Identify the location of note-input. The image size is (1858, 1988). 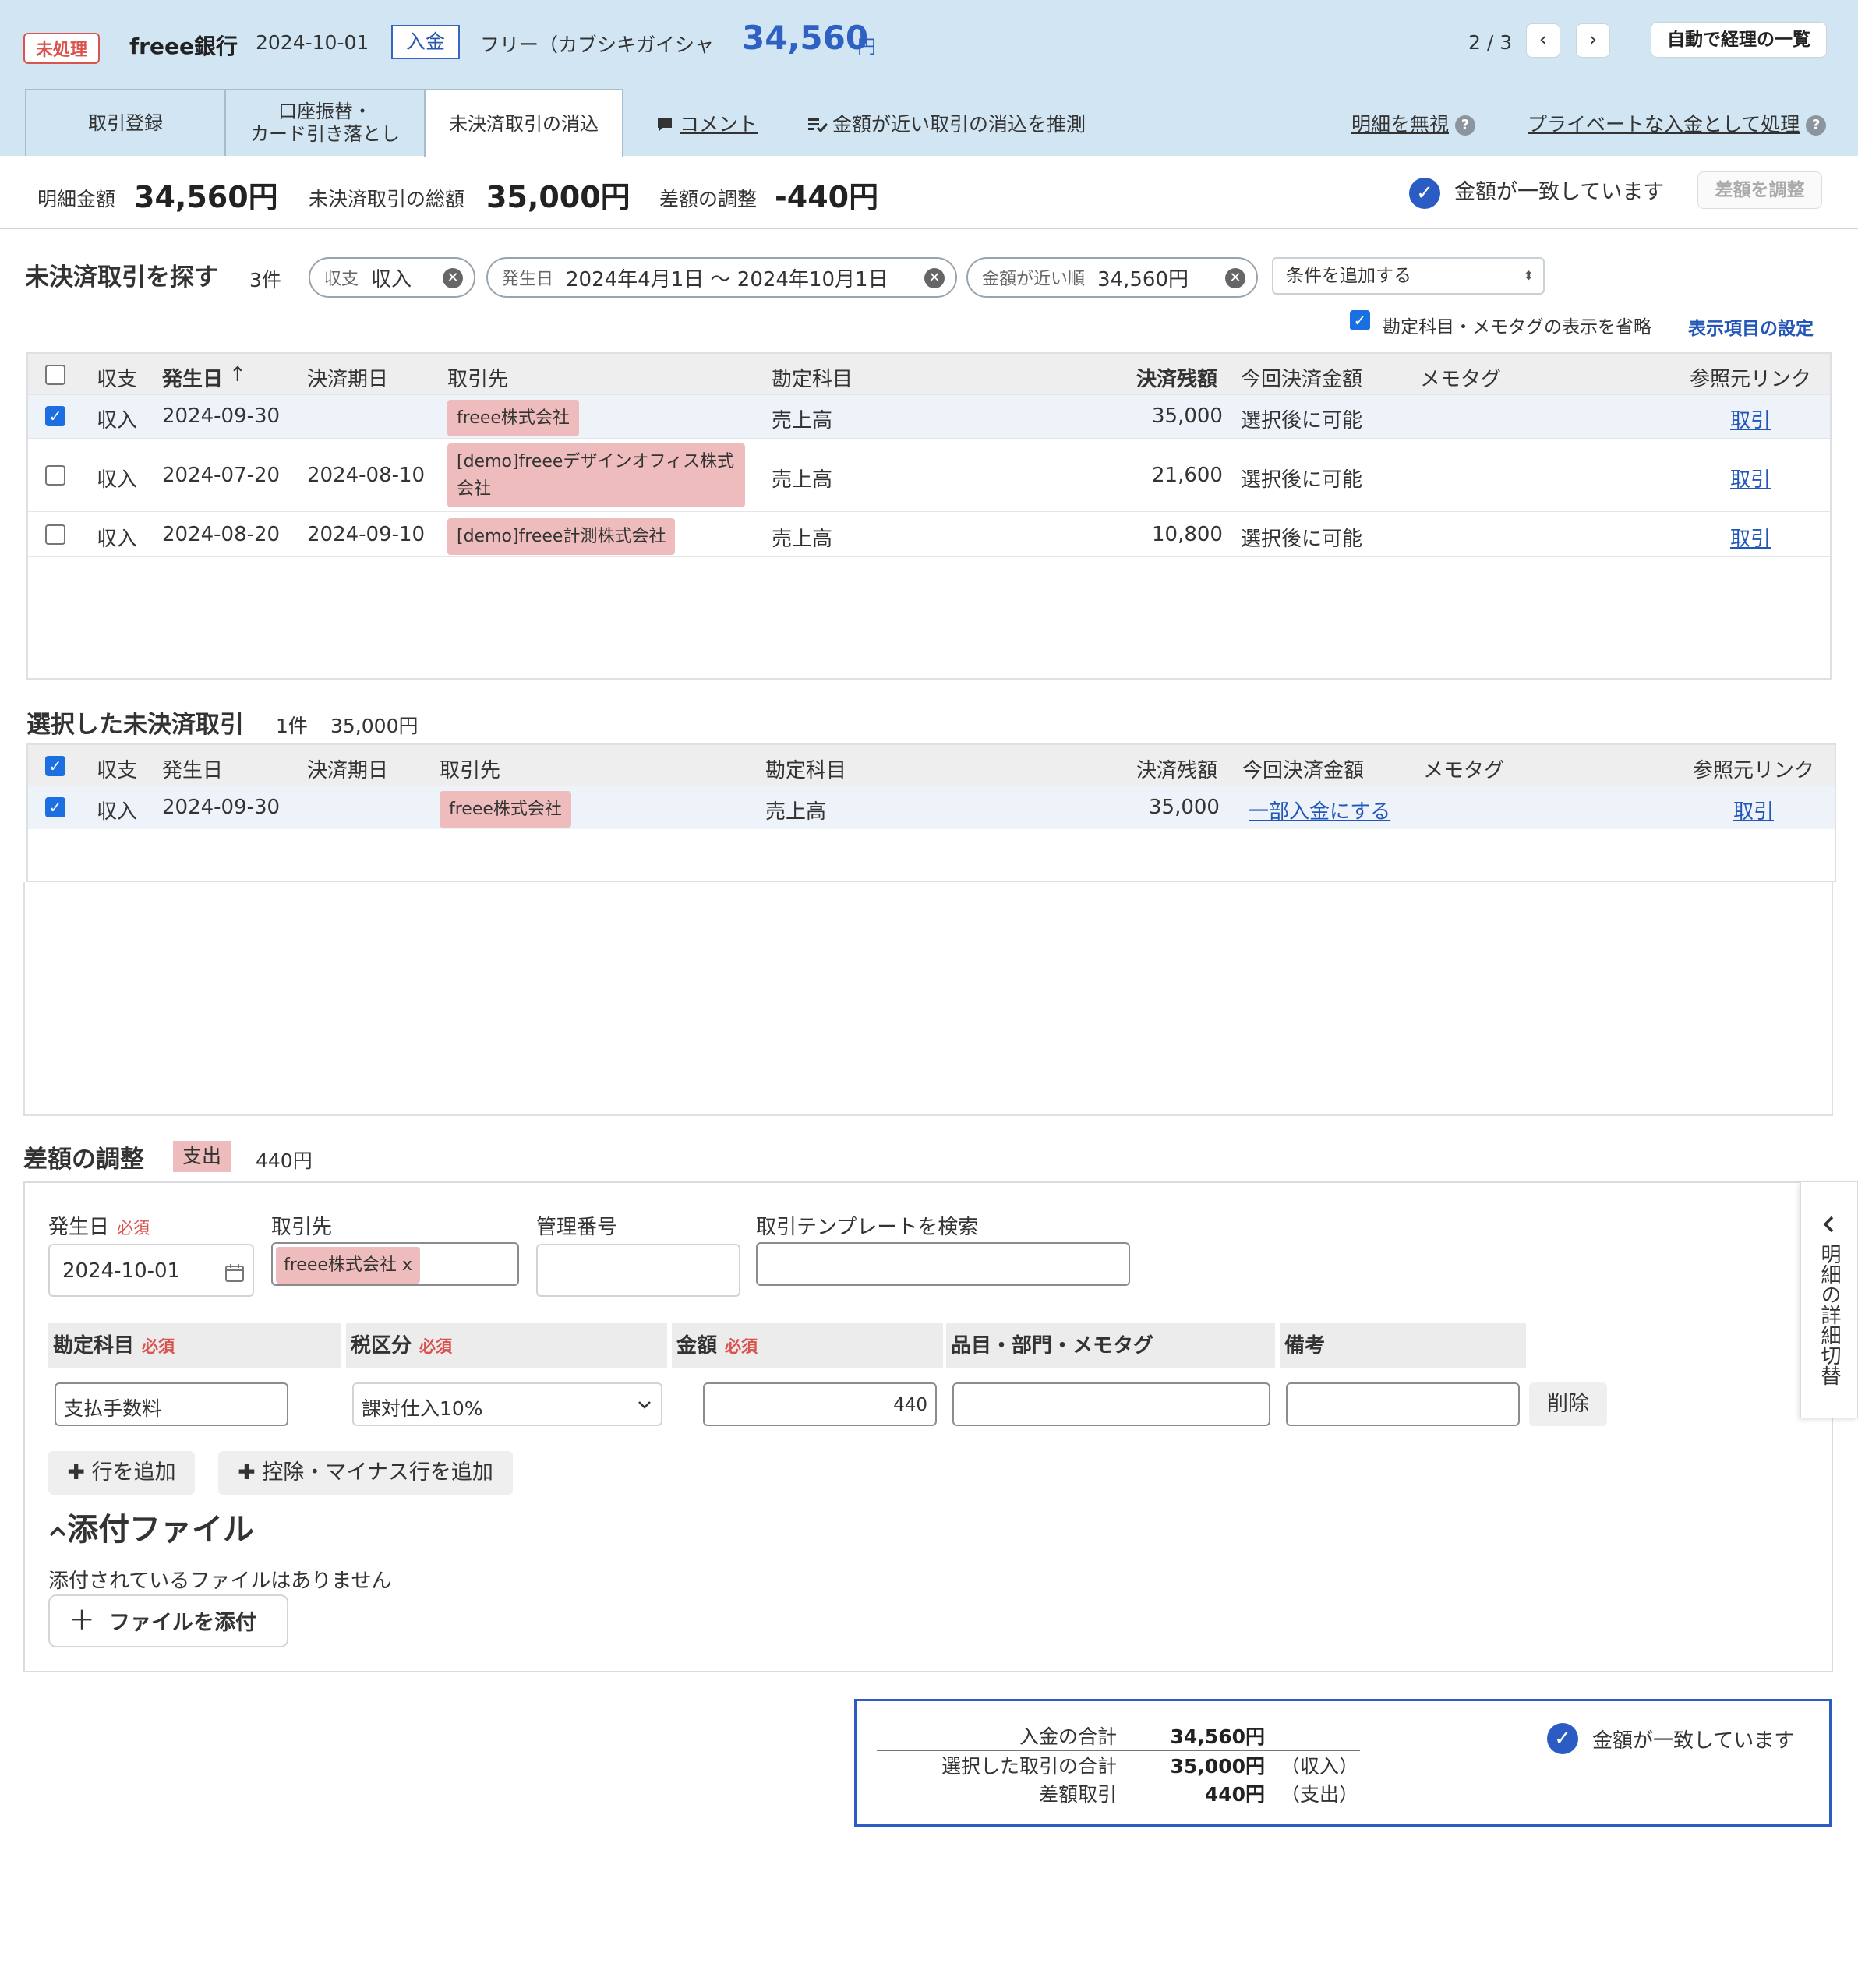
(1403, 1404).